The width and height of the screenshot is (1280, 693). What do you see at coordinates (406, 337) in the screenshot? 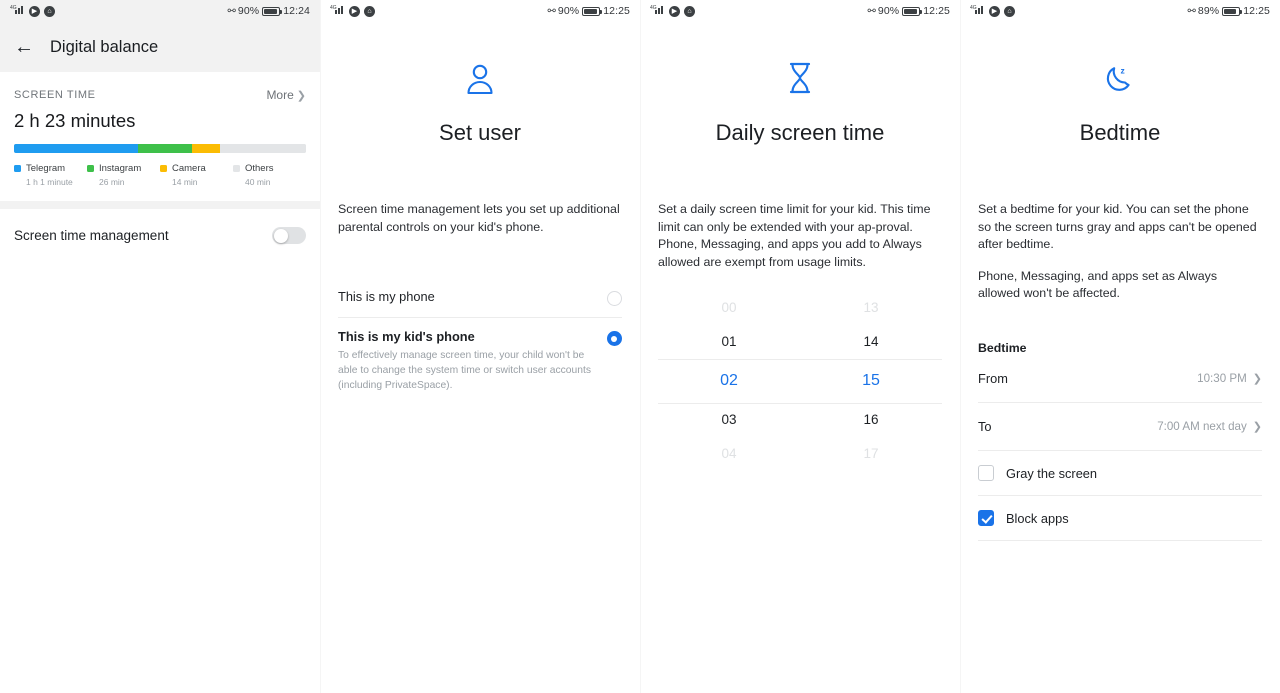
I see `option-title: This is my kid's phone` at bounding box center [406, 337].